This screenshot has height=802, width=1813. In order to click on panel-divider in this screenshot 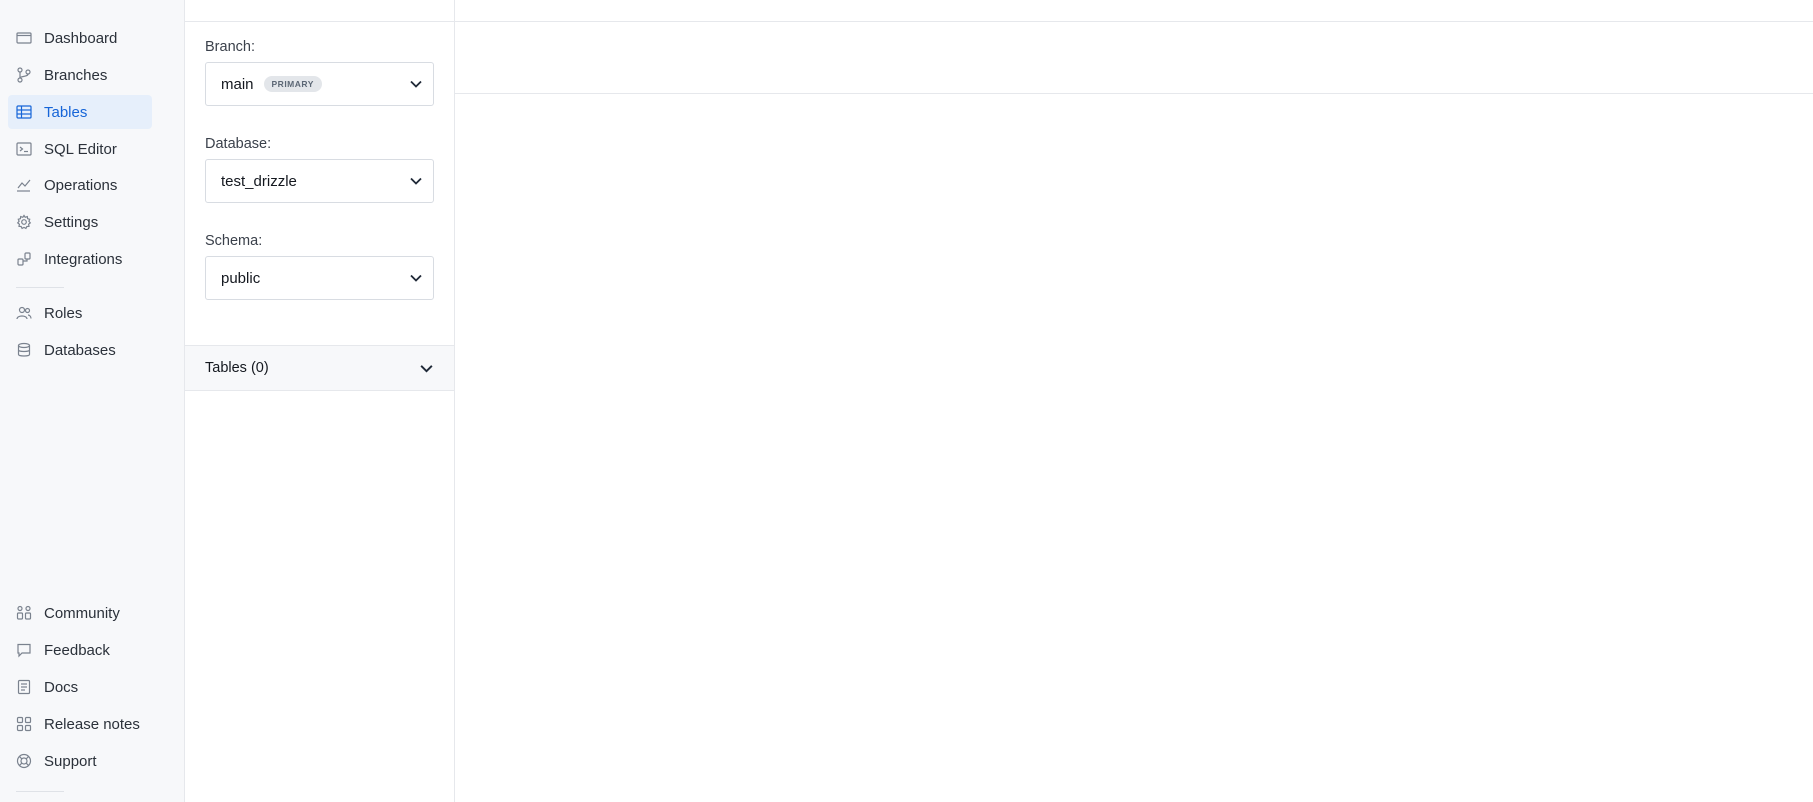, I will do `click(320, 21)`.